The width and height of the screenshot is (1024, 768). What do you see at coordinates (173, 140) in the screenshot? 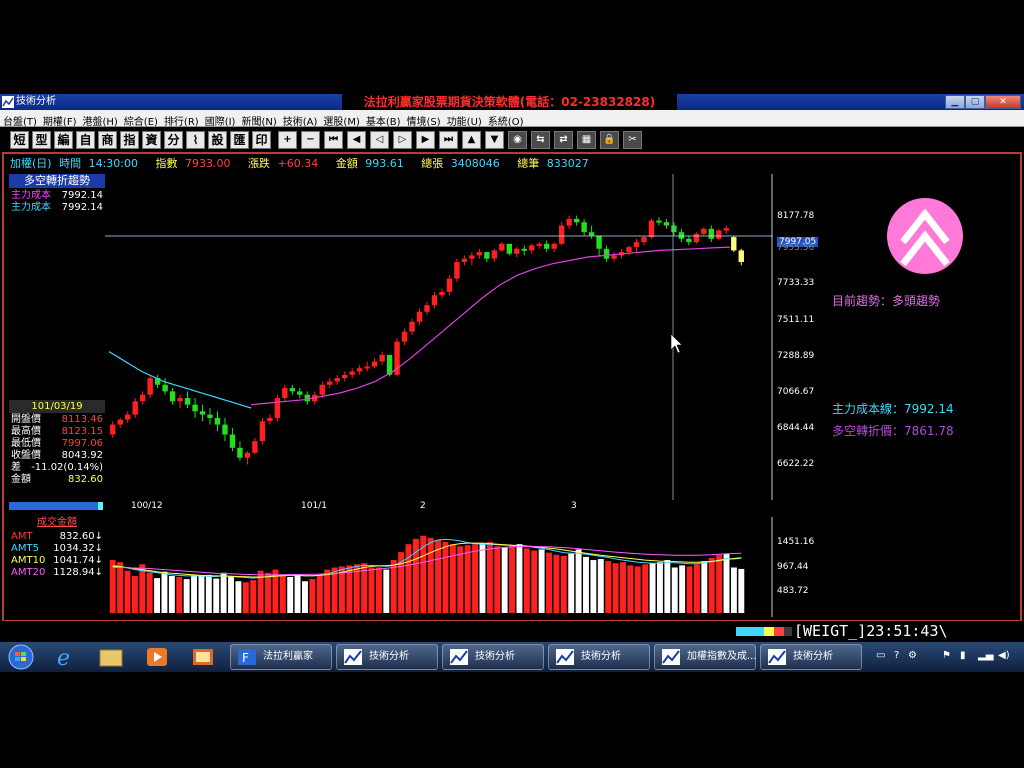
I see `toolbar-button: 分` at bounding box center [173, 140].